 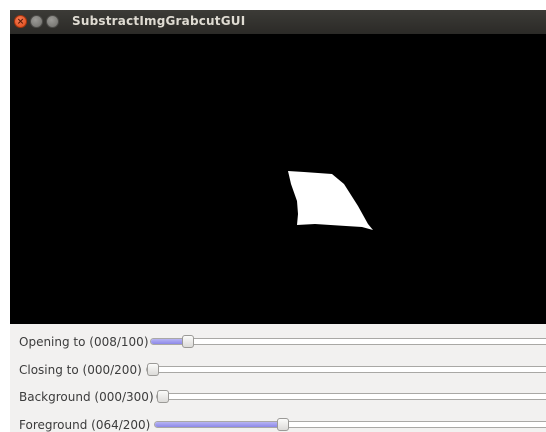 I want to click on foreground-slider-row: Foreground (064/200), so click(x=278, y=423).